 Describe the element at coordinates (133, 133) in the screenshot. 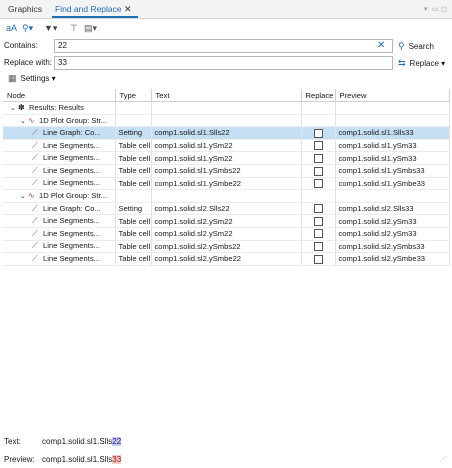

I see `type-cell: Setting` at that location.